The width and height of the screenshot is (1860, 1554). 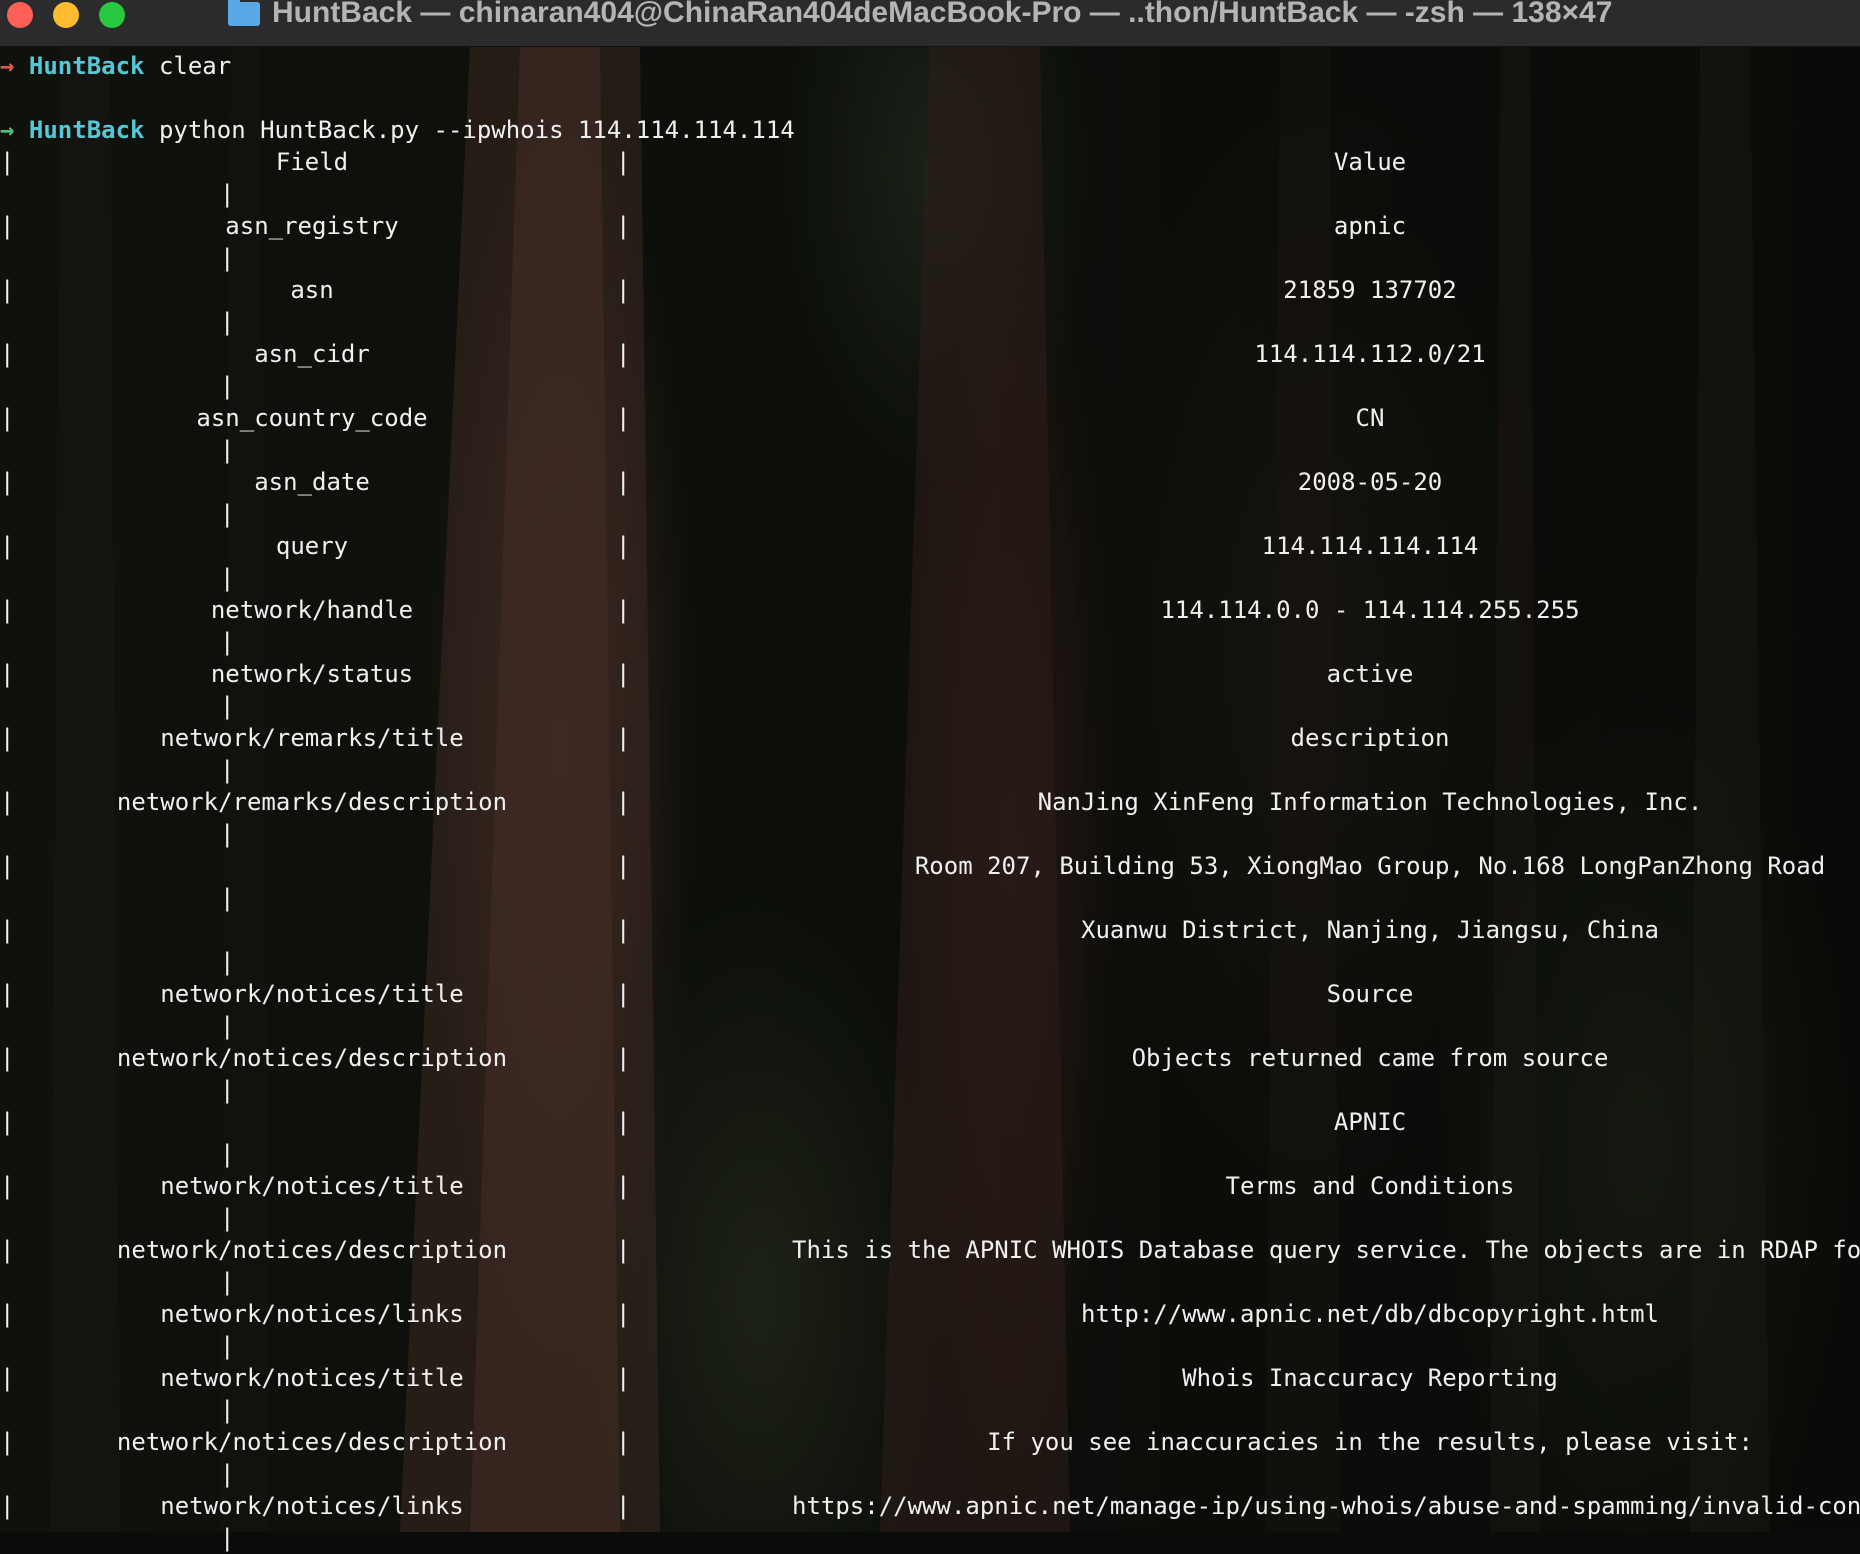 I want to click on field-cell: asn_registry, so click(x=312, y=226).